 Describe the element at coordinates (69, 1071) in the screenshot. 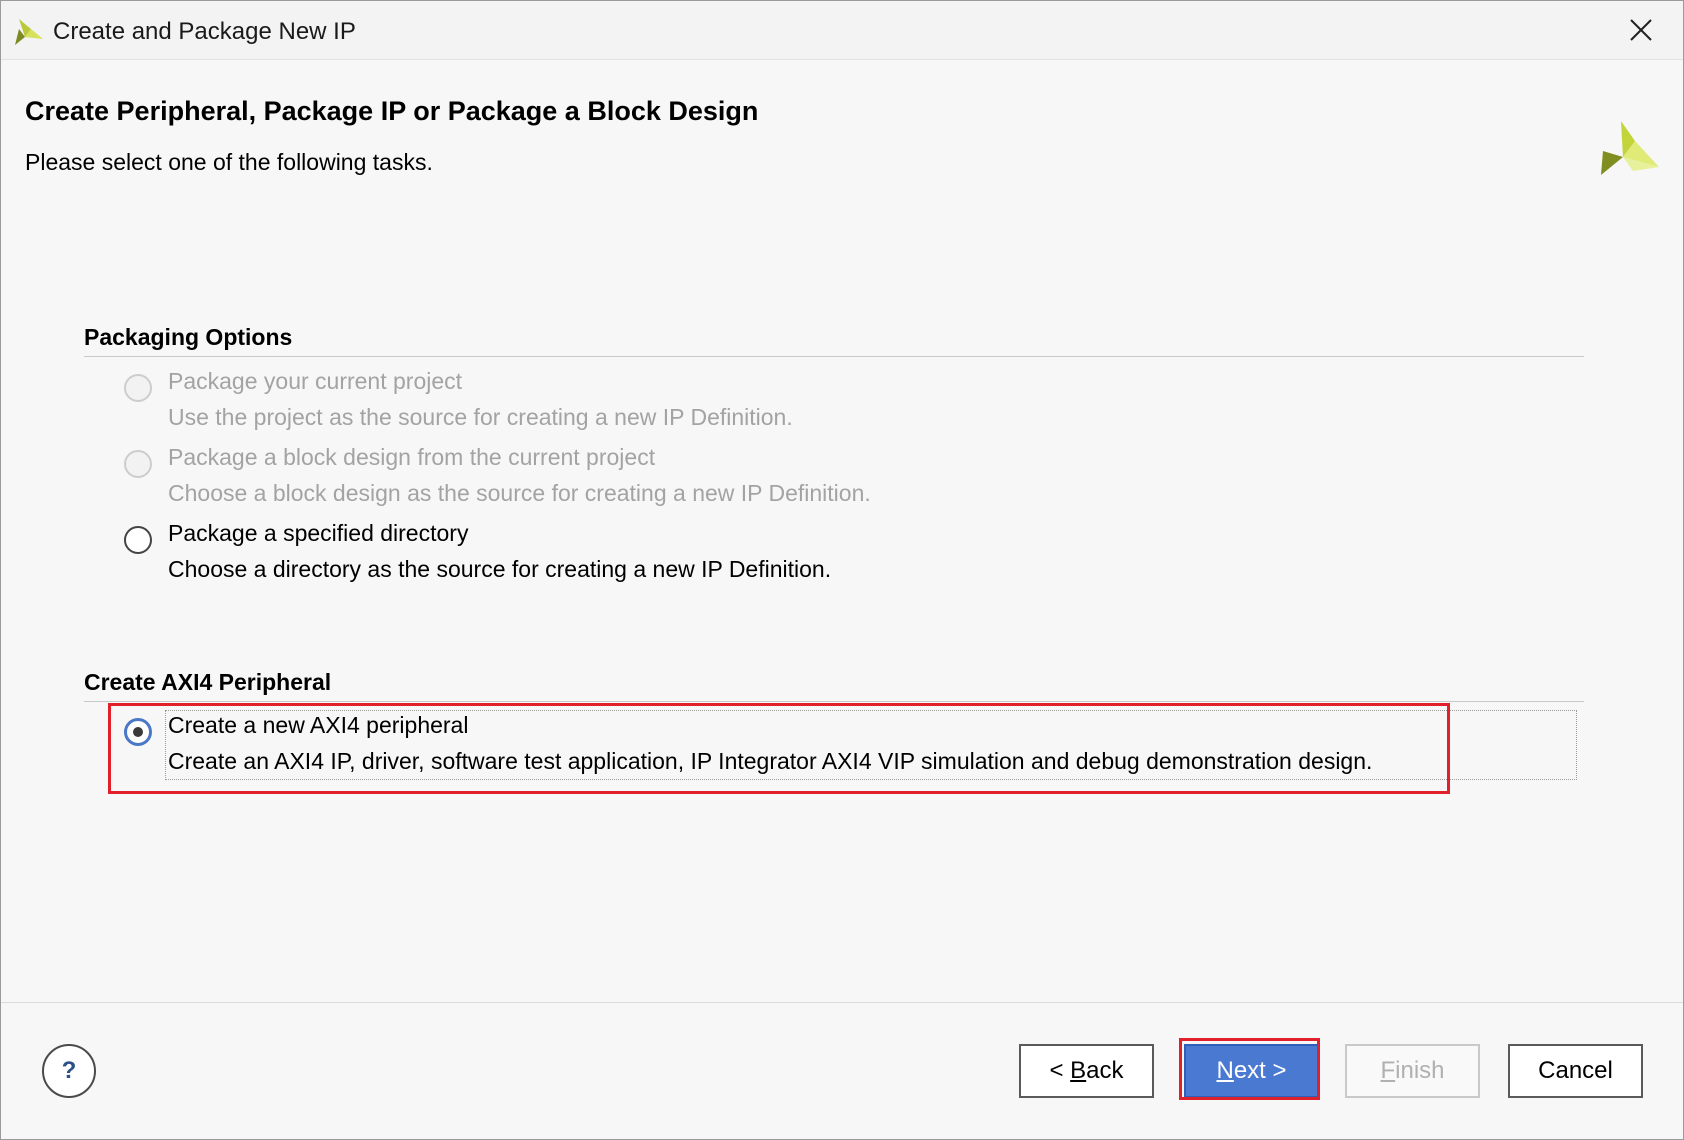

I see `help-button: ?` at that location.